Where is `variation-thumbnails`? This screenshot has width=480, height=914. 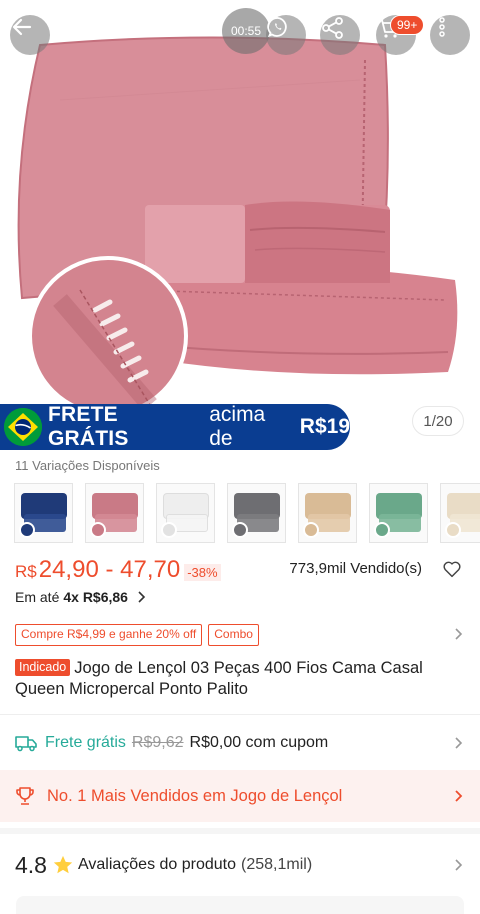 variation-thumbnails is located at coordinates (247, 514).